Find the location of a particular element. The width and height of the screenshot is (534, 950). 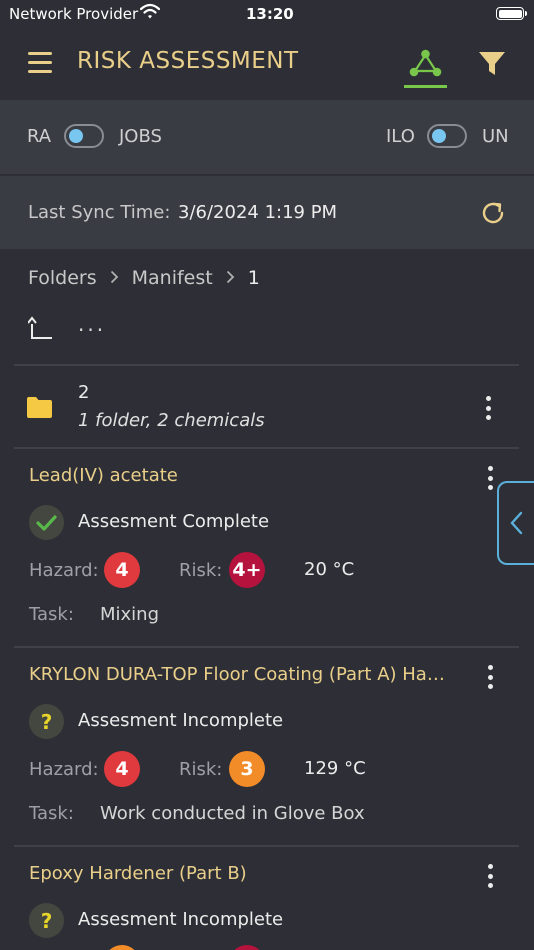

ilo-label: ILO is located at coordinates (400, 136).